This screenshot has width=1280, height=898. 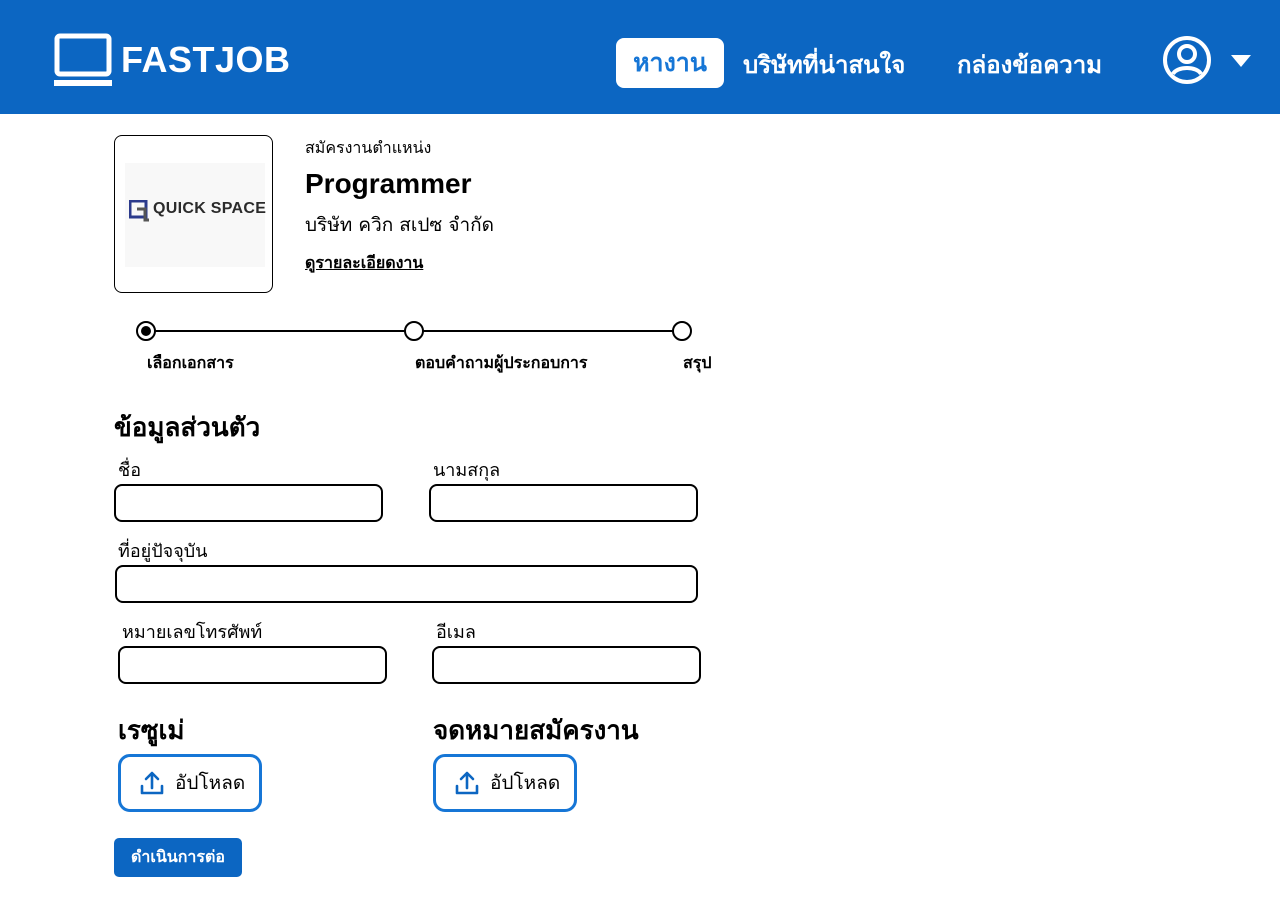 I want to click on phone-field, so click(x=252, y=665).